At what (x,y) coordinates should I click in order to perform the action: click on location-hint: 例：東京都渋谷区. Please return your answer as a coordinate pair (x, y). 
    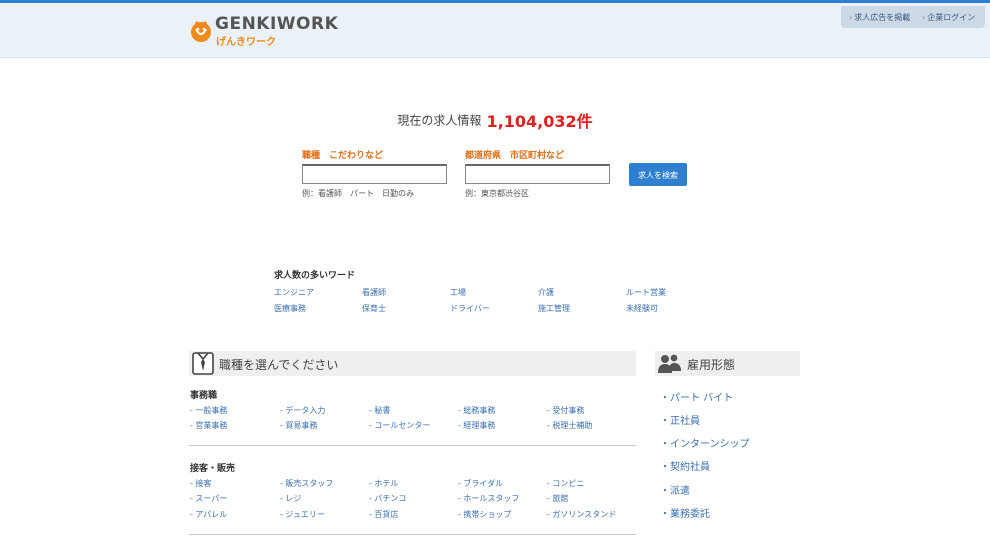
    Looking at the image, I should click on (497, 193).